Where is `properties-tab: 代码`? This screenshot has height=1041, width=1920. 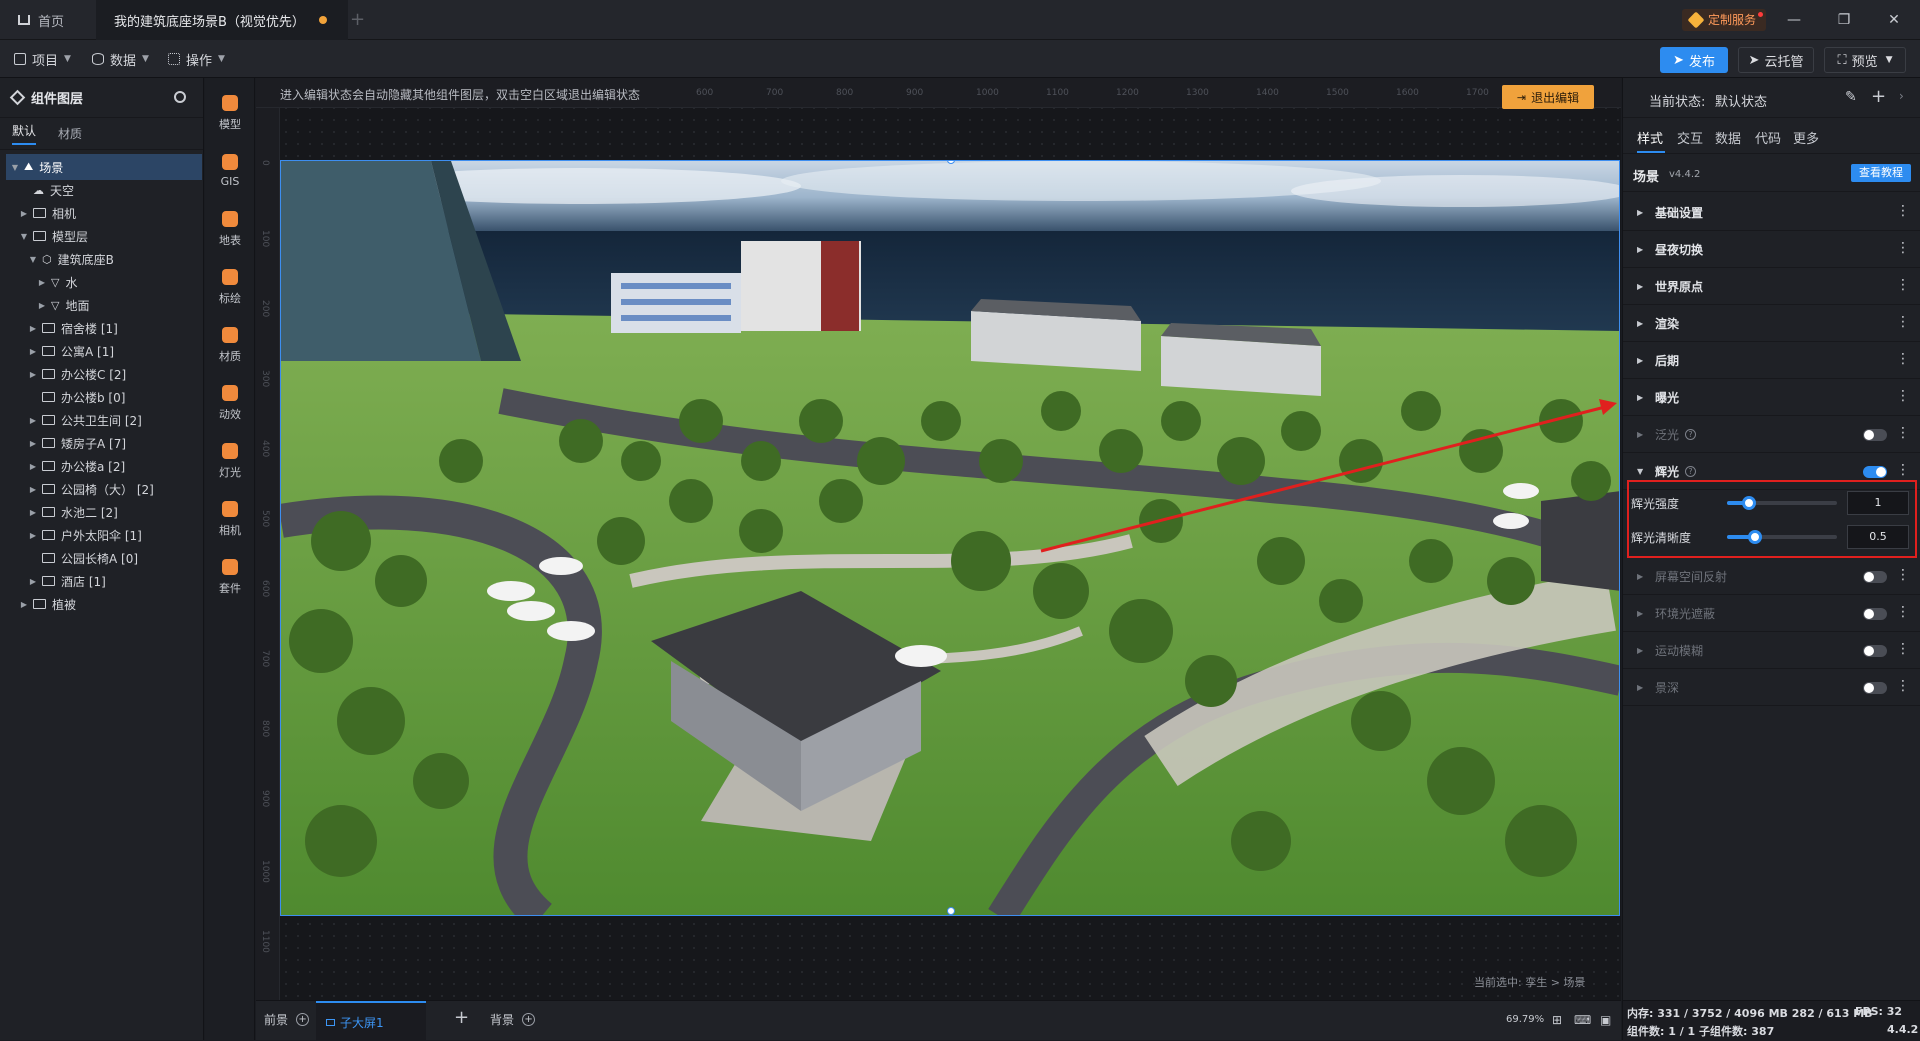
properties-tab: 代码 is located at coordinates (1768, 137).